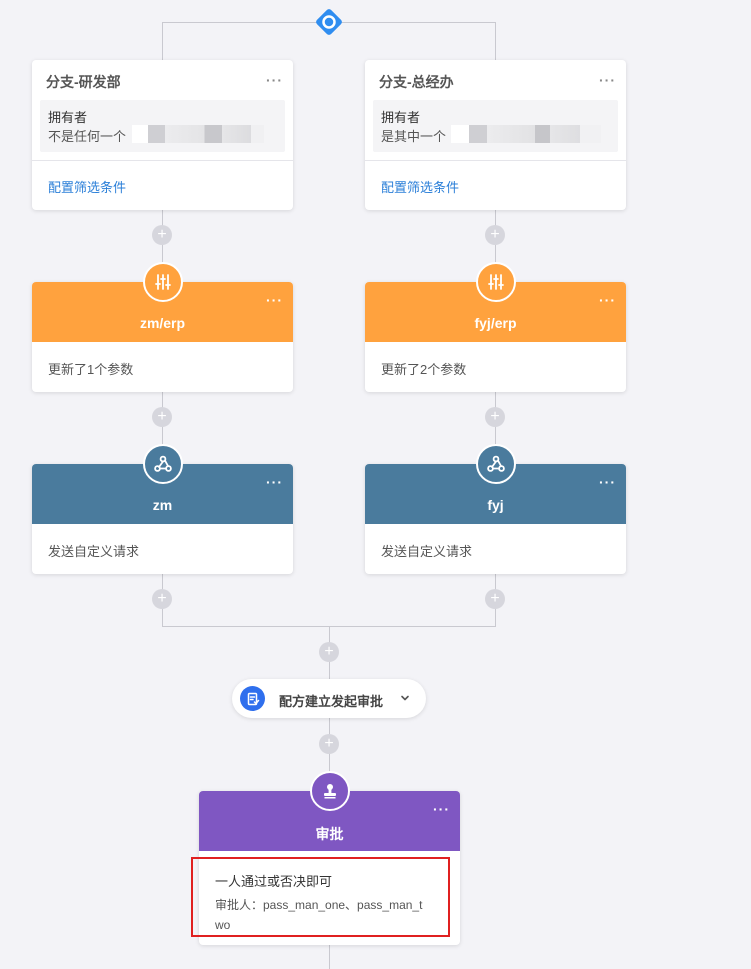 Image resolution: width=751 pixels, height=969 pixels. I want to click on branch-condition-card: 分支-总经办 ··· 拥有者 是其中一个 配置筛选条件, so click(495, 135).